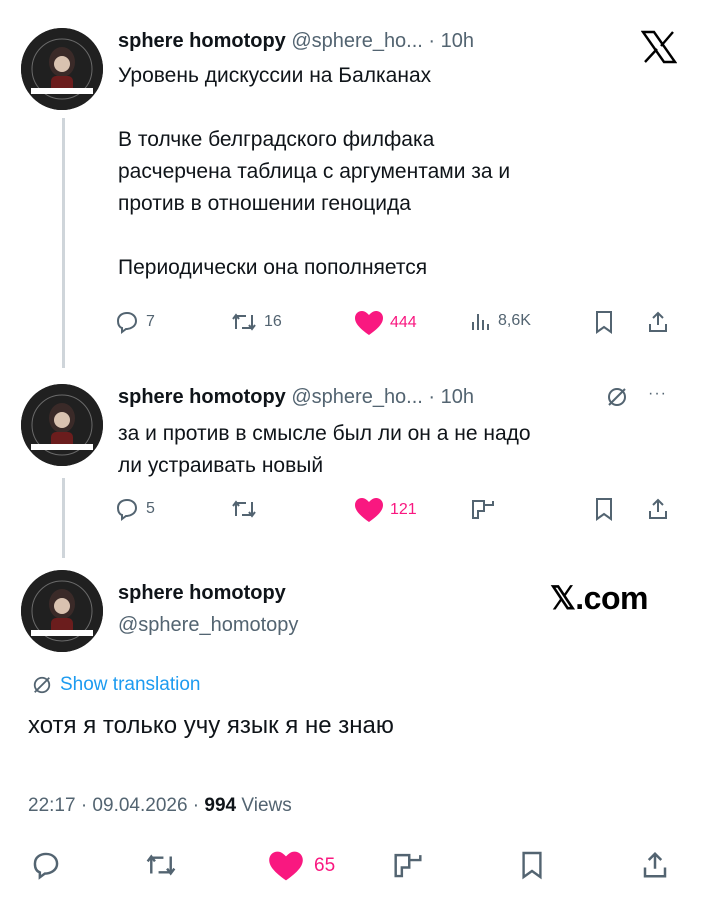 The height and width of the screenshot is (900, 709). I want to click on like-count: 65, so click(325, 865).